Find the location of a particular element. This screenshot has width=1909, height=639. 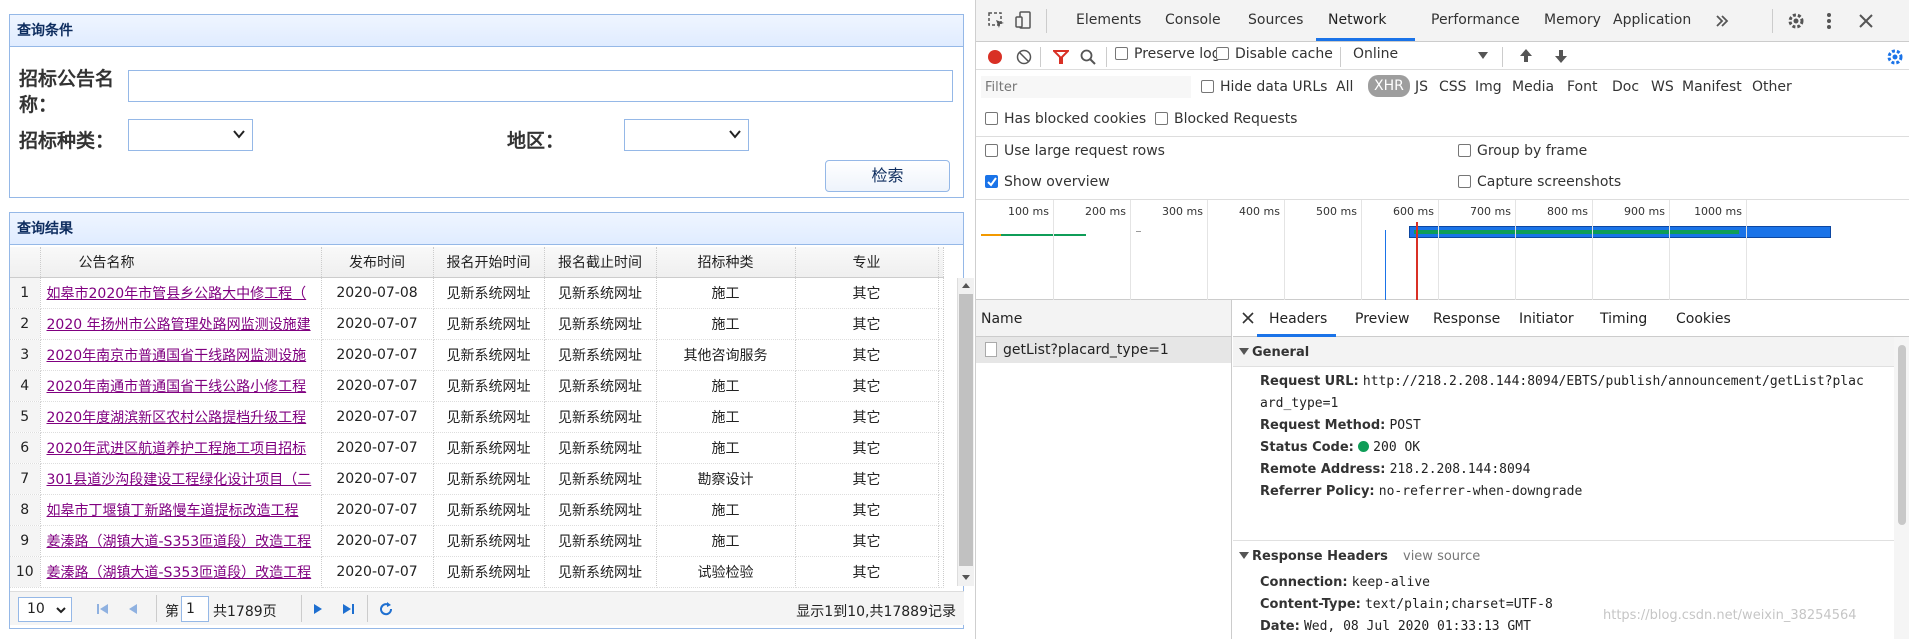

type-filter-js: JS is located at coordinates (1421, 87).